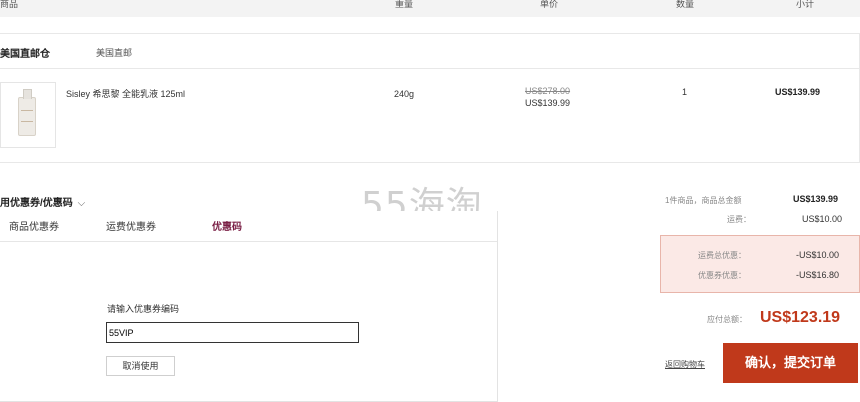 This screenshot has height=402, width=860. What do you see at coordinates (548, 91) in the screenshot?
I see `original-price: US$278.00` at bounding box center [548, 91].